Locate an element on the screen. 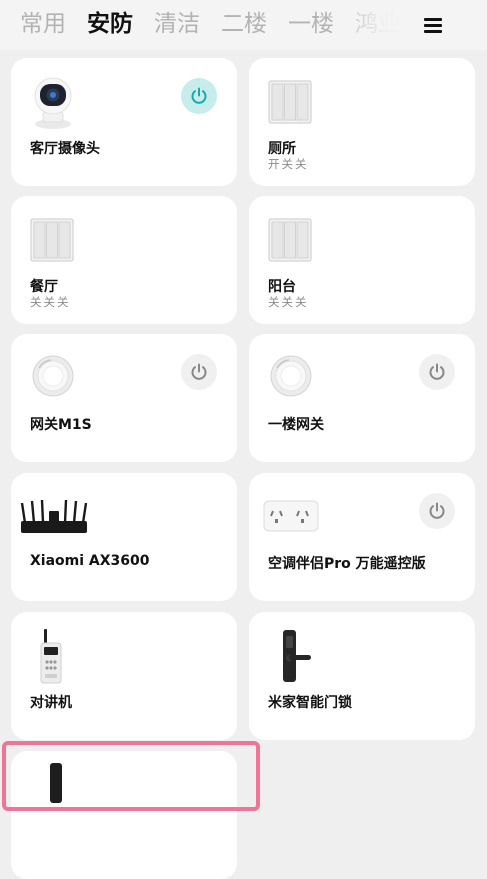 This screenshot has height=879, width=487. camera-icon is located at coordinates (53, 103).